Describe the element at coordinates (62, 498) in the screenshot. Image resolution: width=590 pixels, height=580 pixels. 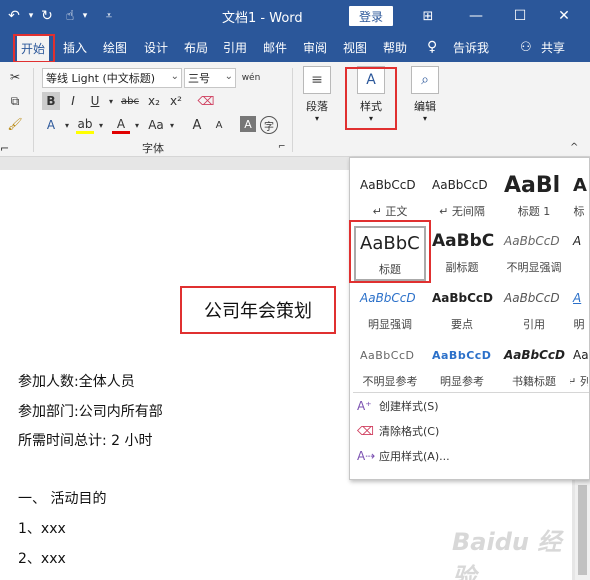
I see `doc-line: 一、 活动目的` at that location.